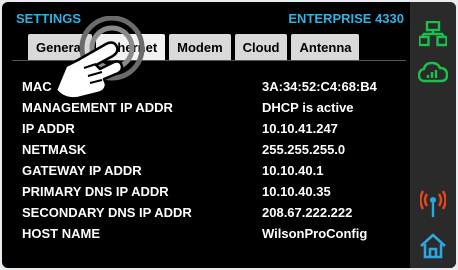 The width and height of the screenshot is (458, 270). Describe the element at coordinates (48, 128) in the screenshot. I see `row-label: IP ADDR` at that location.